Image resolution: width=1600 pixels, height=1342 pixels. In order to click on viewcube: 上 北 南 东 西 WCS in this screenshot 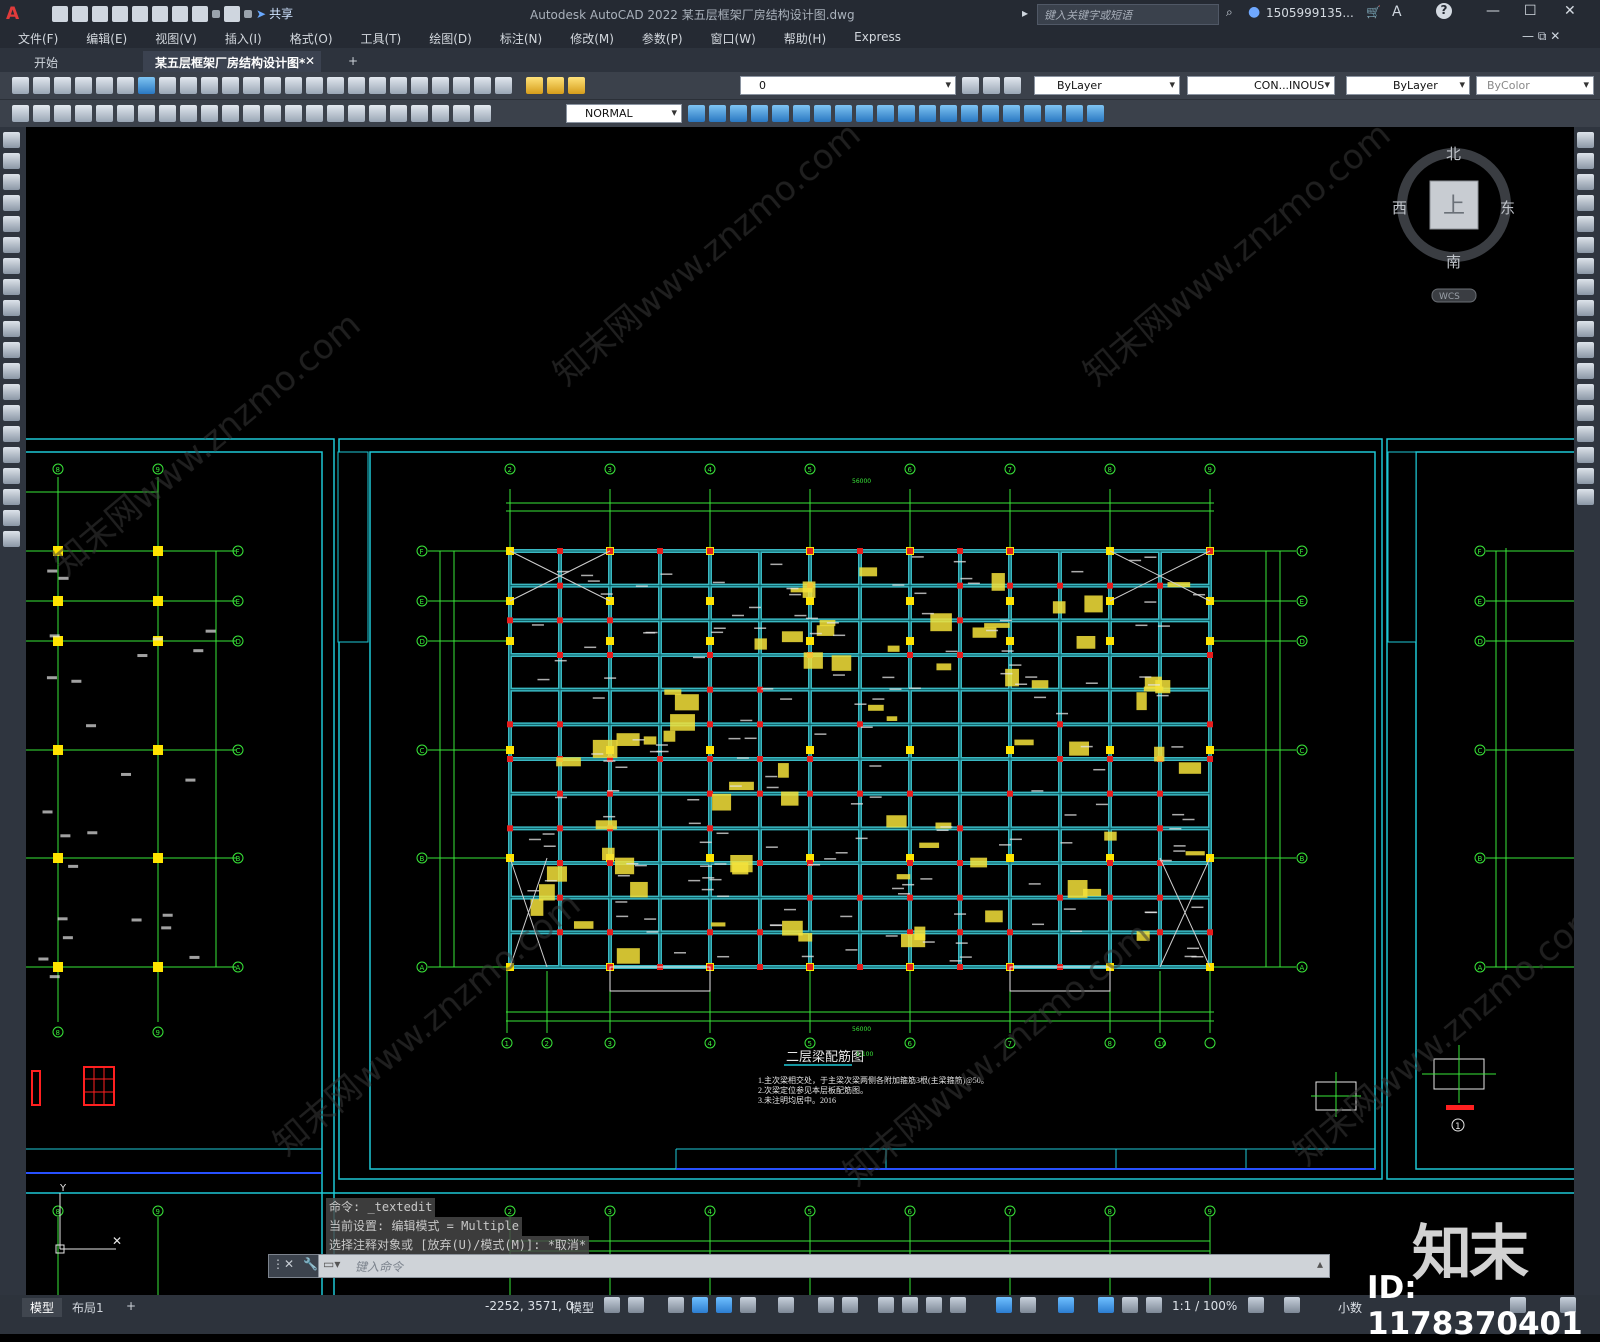, I will do `click(1453, 223)`.